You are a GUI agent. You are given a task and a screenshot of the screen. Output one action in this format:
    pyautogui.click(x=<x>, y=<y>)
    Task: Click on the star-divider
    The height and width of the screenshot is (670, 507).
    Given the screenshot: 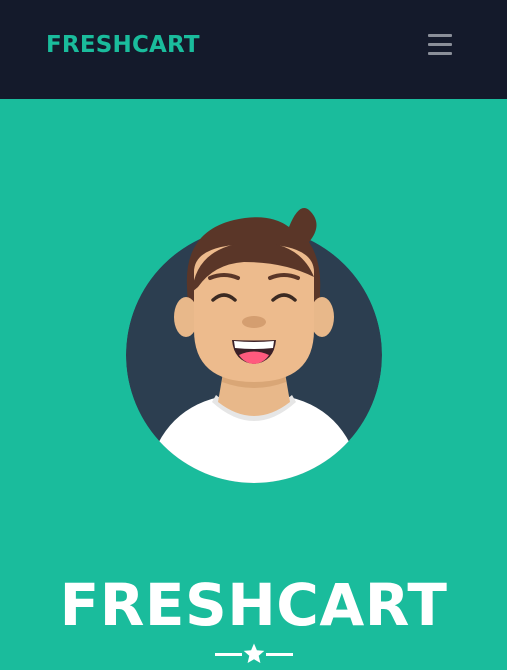 What is the action you would take?
    pyautogui.click(x=254, y=655)
    